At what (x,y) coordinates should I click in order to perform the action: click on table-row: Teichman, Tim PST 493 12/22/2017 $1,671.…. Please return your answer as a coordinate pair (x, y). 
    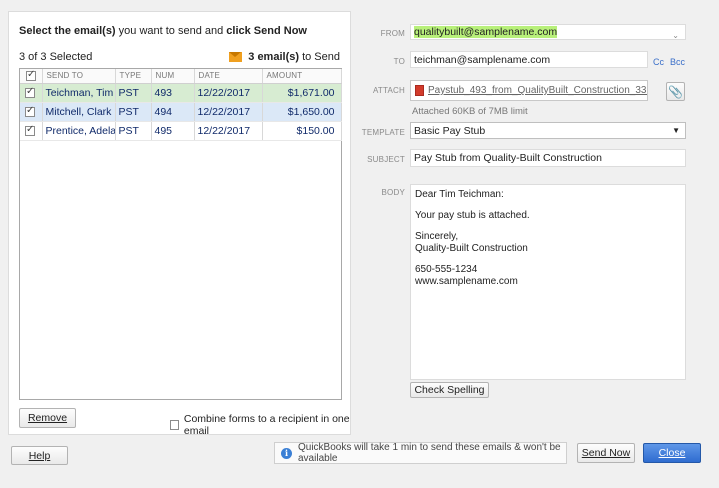
    Looking at the image, I should click on (181, 93).